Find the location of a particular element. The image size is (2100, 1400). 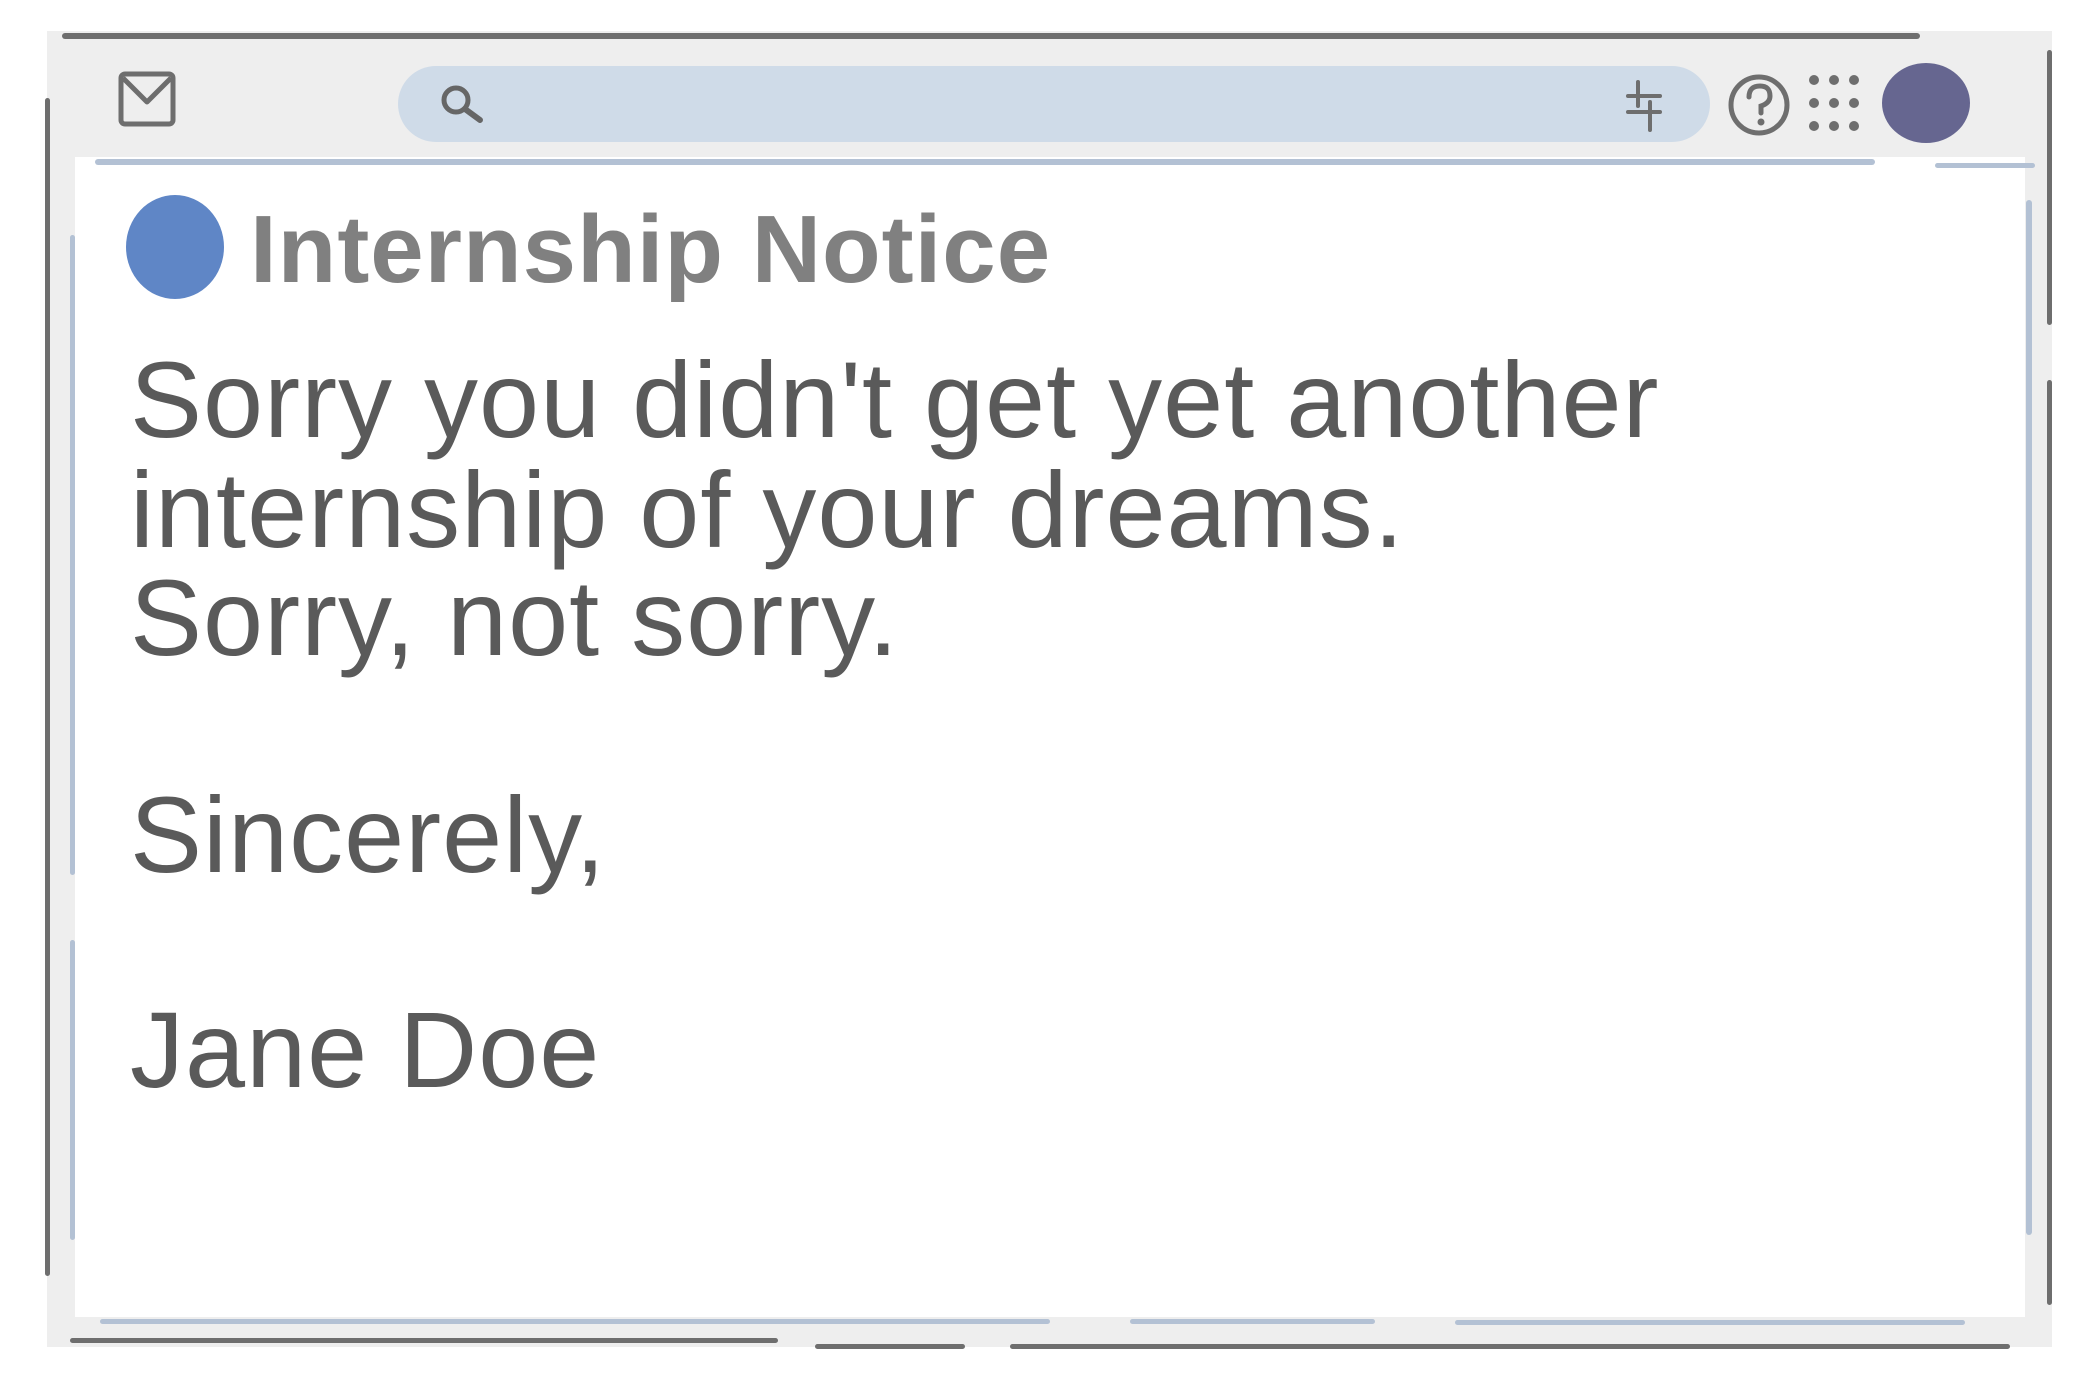

search-icon is located at coordinates (462, 106).